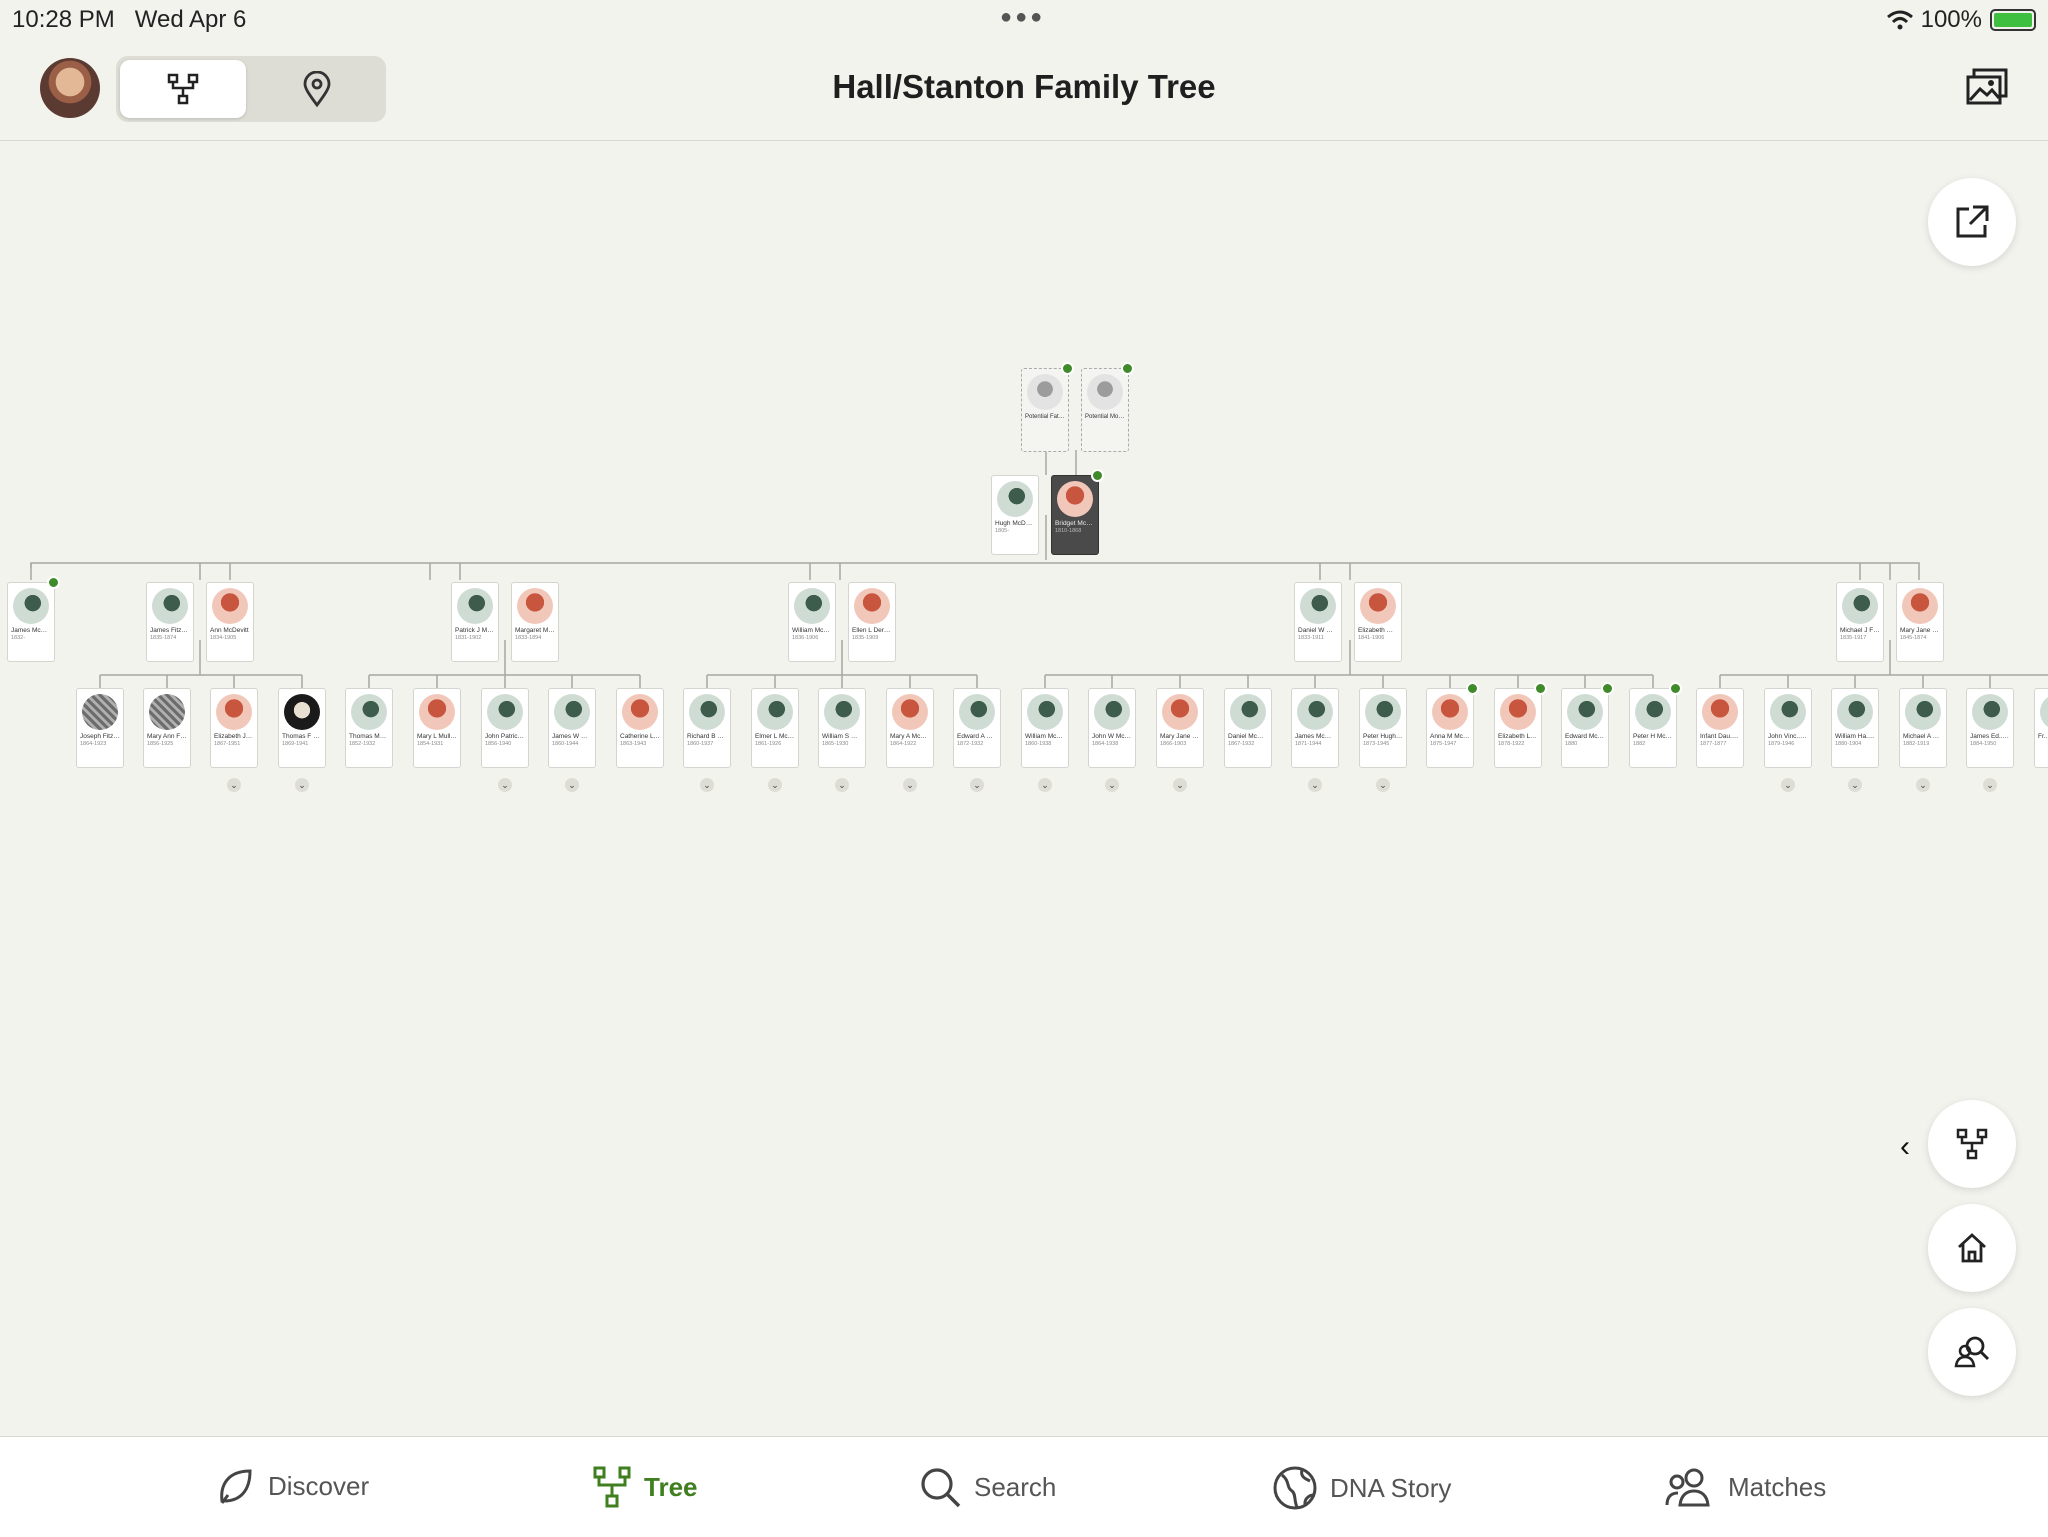 Image resolution: width=2048 pixels, height=1537 pixels. Describe the element at coordinates (1112, 728) in the screenshot. I see `grandchild-card: John W McWilliam...1864-1938` at that location.